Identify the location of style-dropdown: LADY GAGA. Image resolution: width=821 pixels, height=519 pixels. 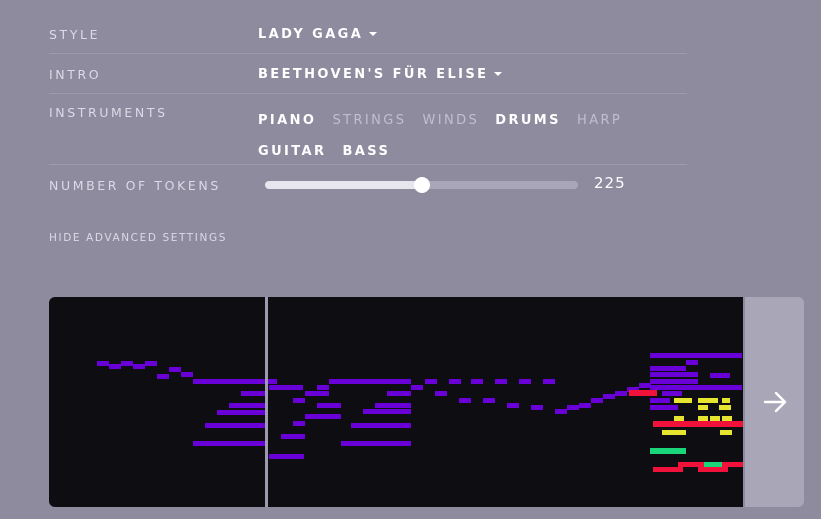
(318, 34).